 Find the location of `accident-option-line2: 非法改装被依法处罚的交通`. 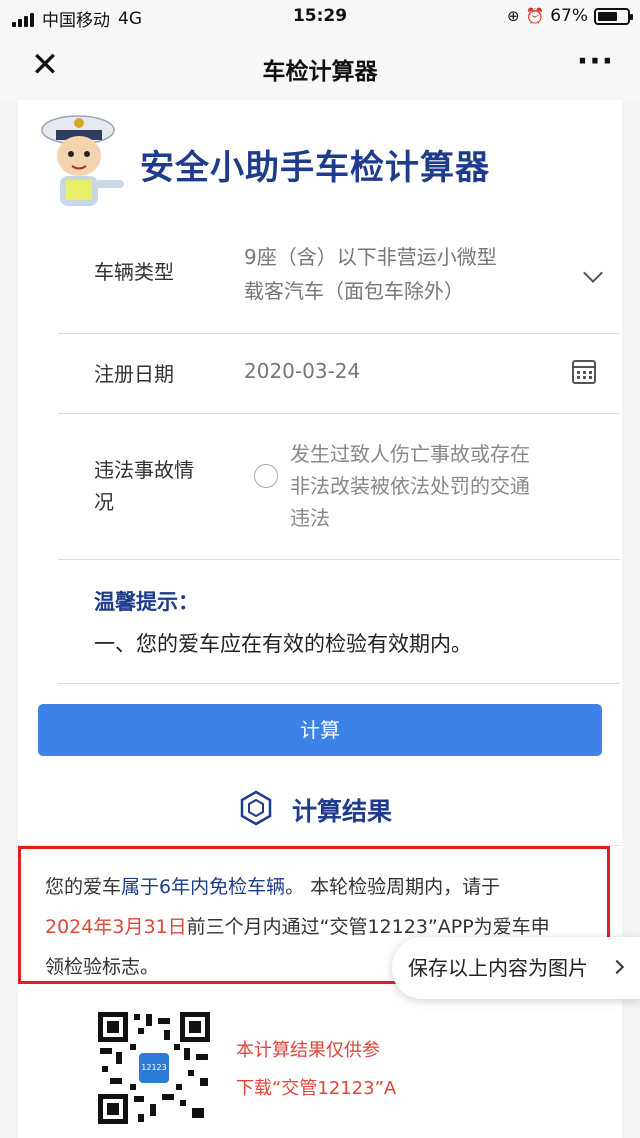

accident-option-line2: 非法改装被依法处罚的交通 is located at coordinates (410, 486).